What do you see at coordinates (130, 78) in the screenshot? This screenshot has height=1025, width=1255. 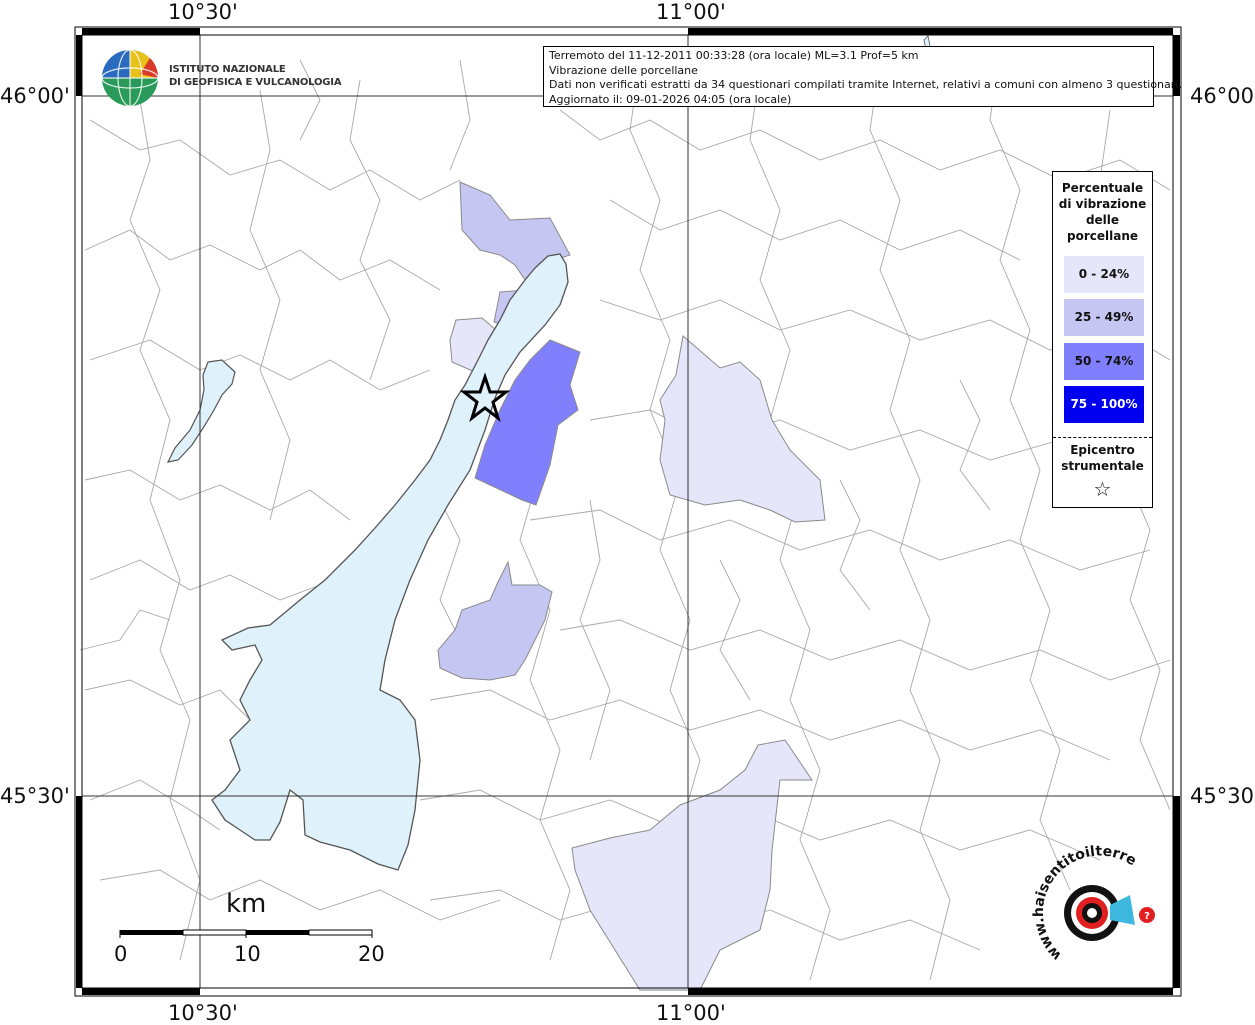 I see `ingv-logo-icon` at bounding box center [130, 78].